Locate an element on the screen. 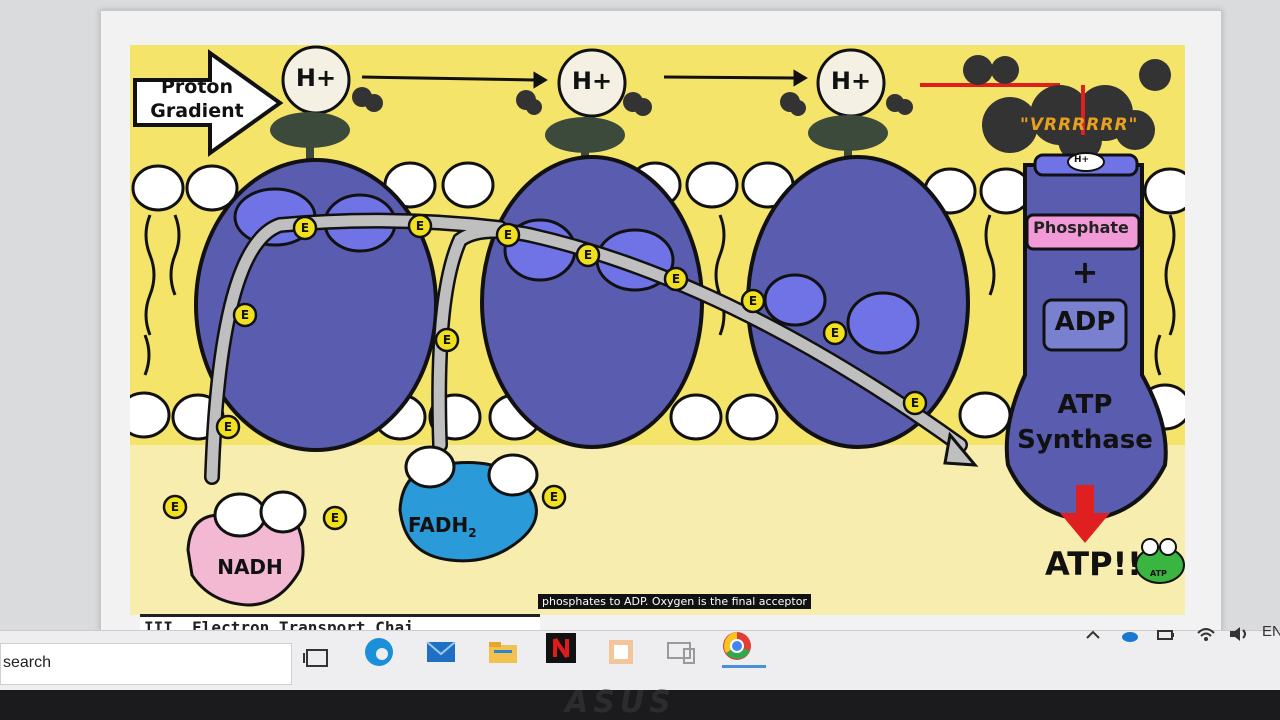 The width and height of the screenshot is (1280, 720). fadh-text: FADH is located at coordinates (438, 525).